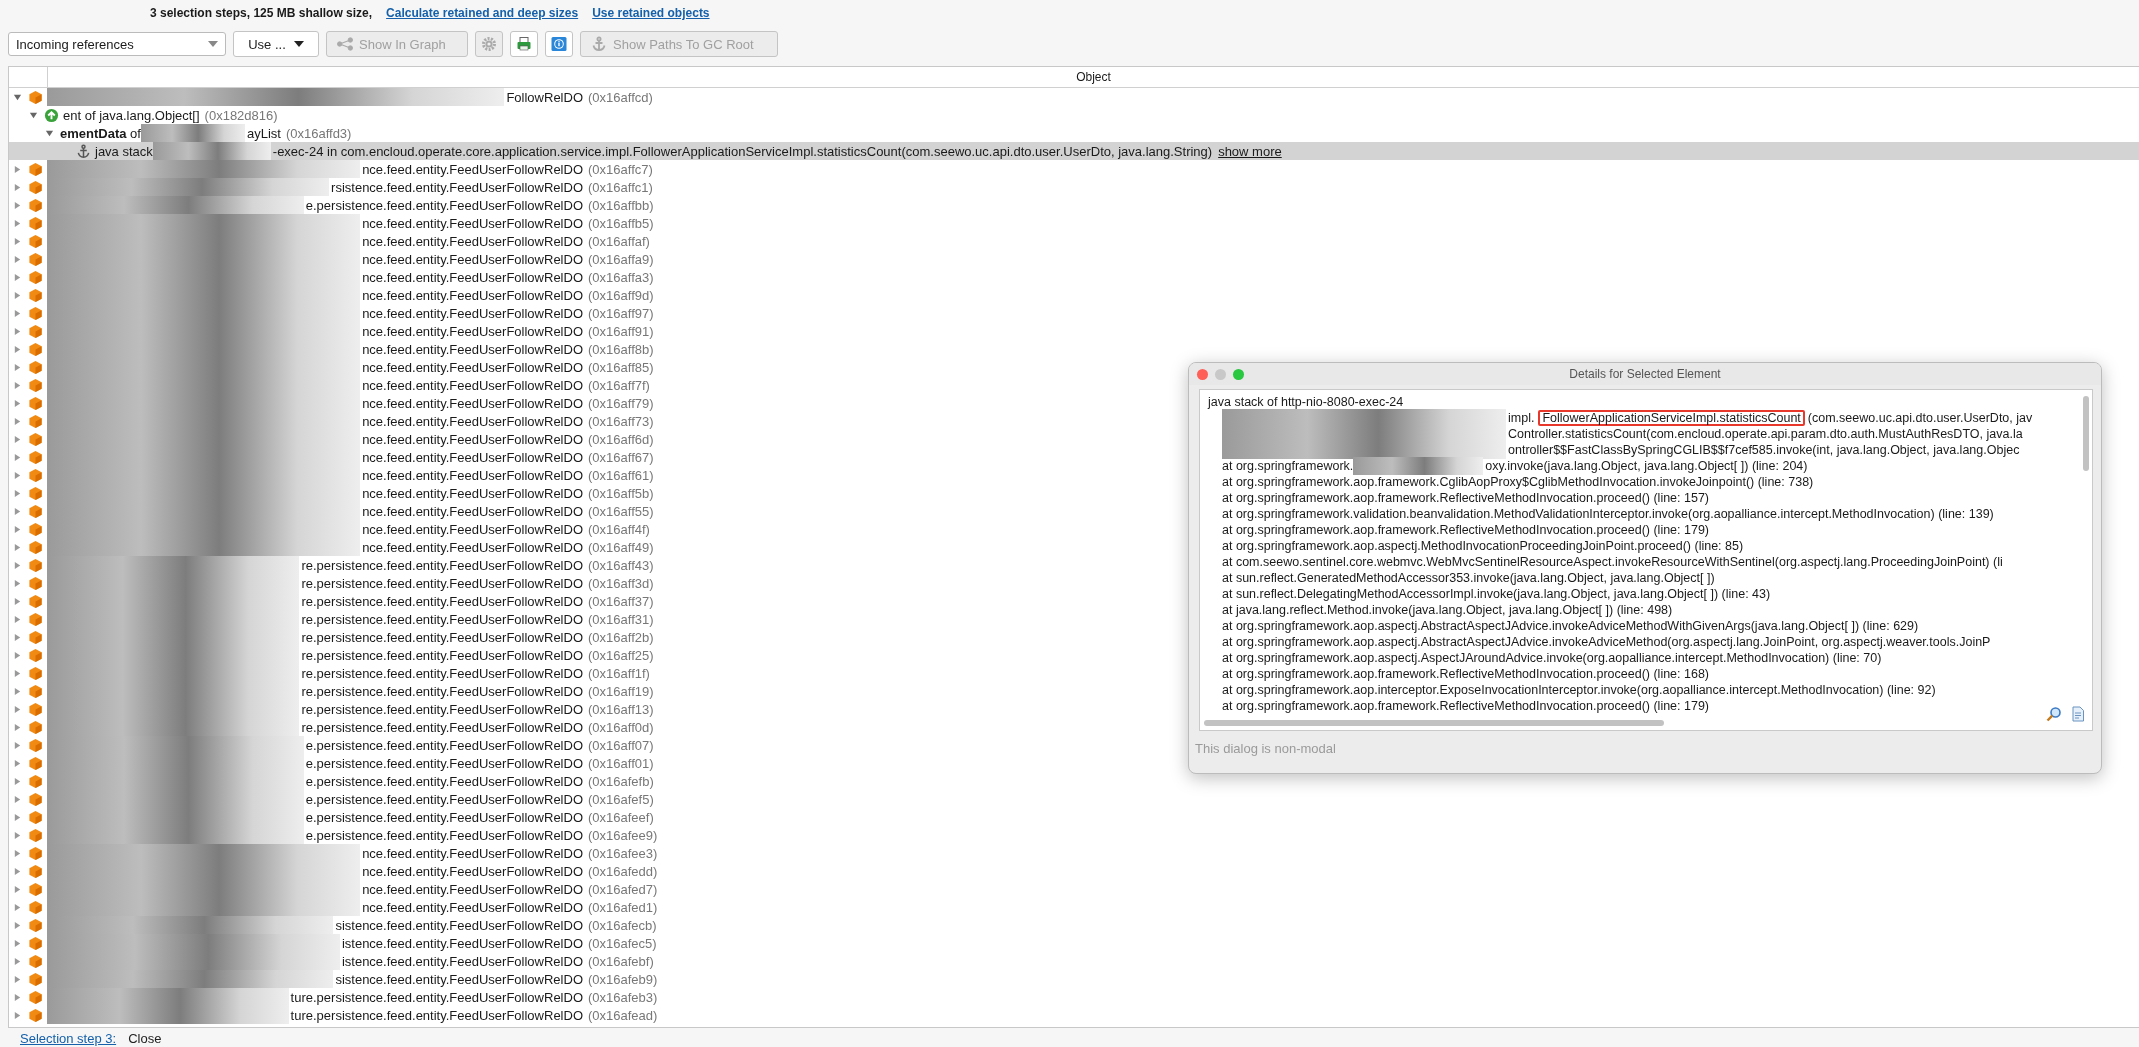 This screenshot has height=1047, width=2139. I want to click on tree-row: ture.persistence.feed.entity.FeedUserFollowRelDO (0x16afeb3), so click(333, 997).